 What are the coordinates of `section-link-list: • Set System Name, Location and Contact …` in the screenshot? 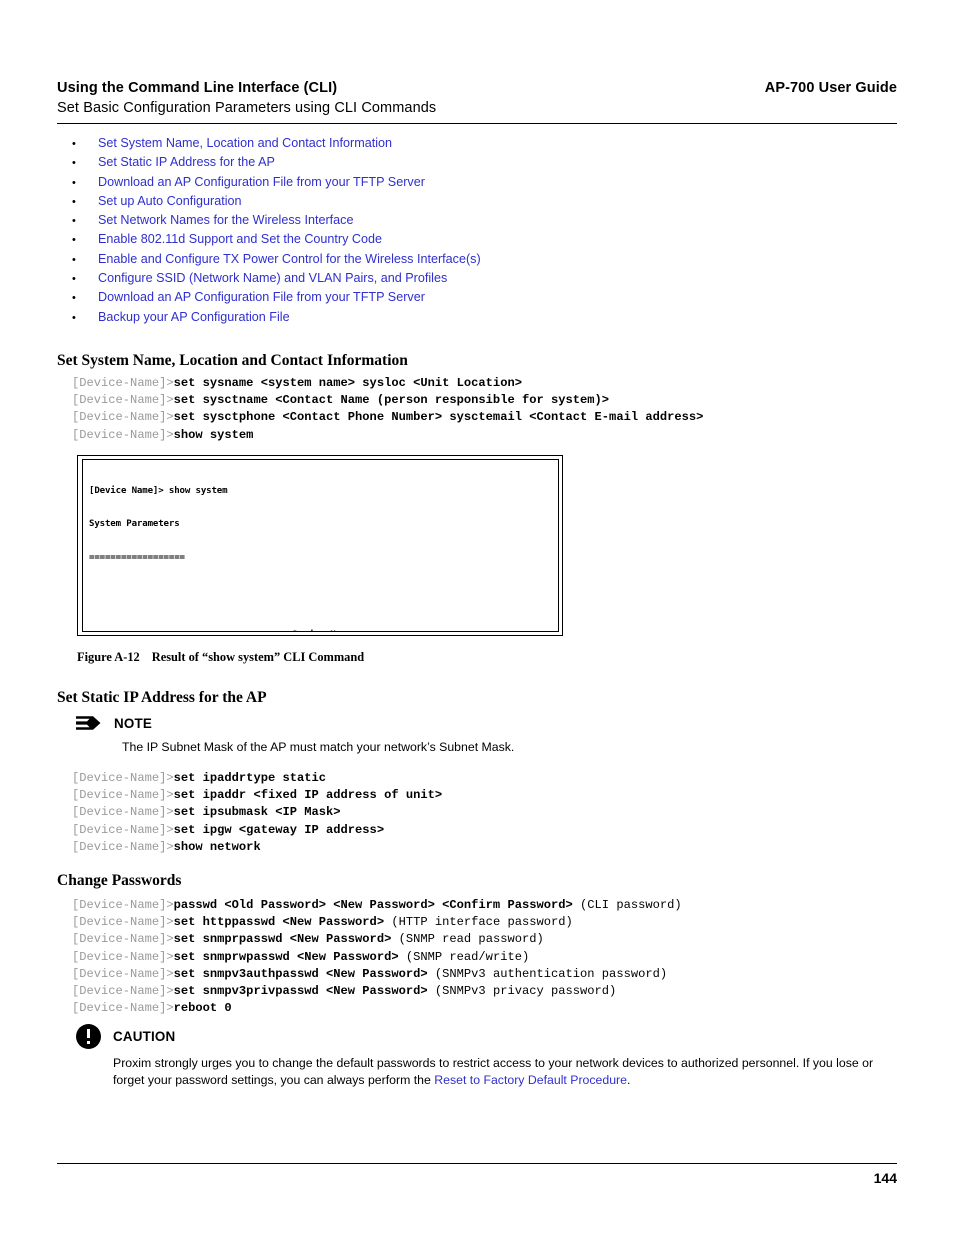 It's located at (472, 232).